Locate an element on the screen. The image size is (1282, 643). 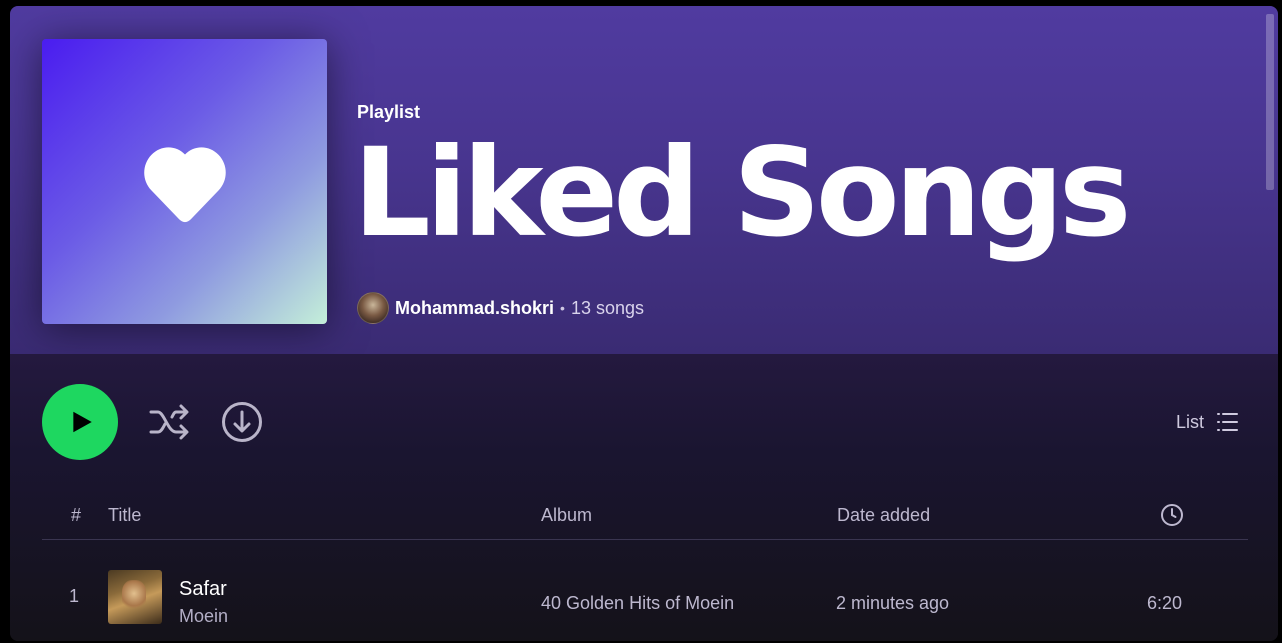
shuffle-button is located at coordinates (170, 422).